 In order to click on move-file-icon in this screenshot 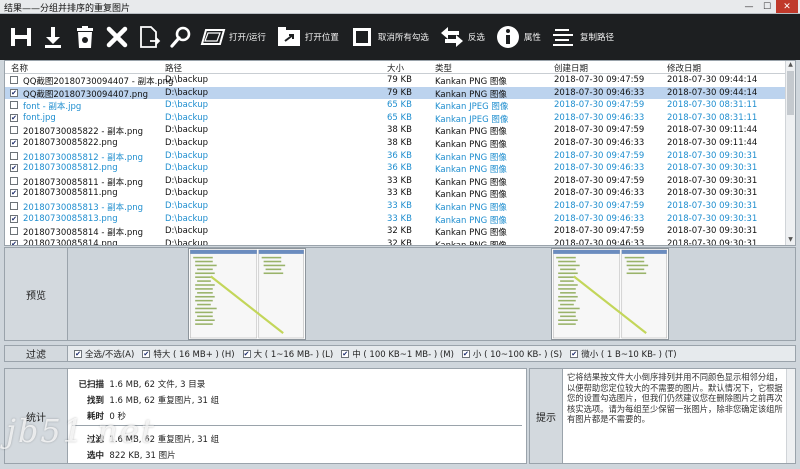, I will do `click(150, 37)`.